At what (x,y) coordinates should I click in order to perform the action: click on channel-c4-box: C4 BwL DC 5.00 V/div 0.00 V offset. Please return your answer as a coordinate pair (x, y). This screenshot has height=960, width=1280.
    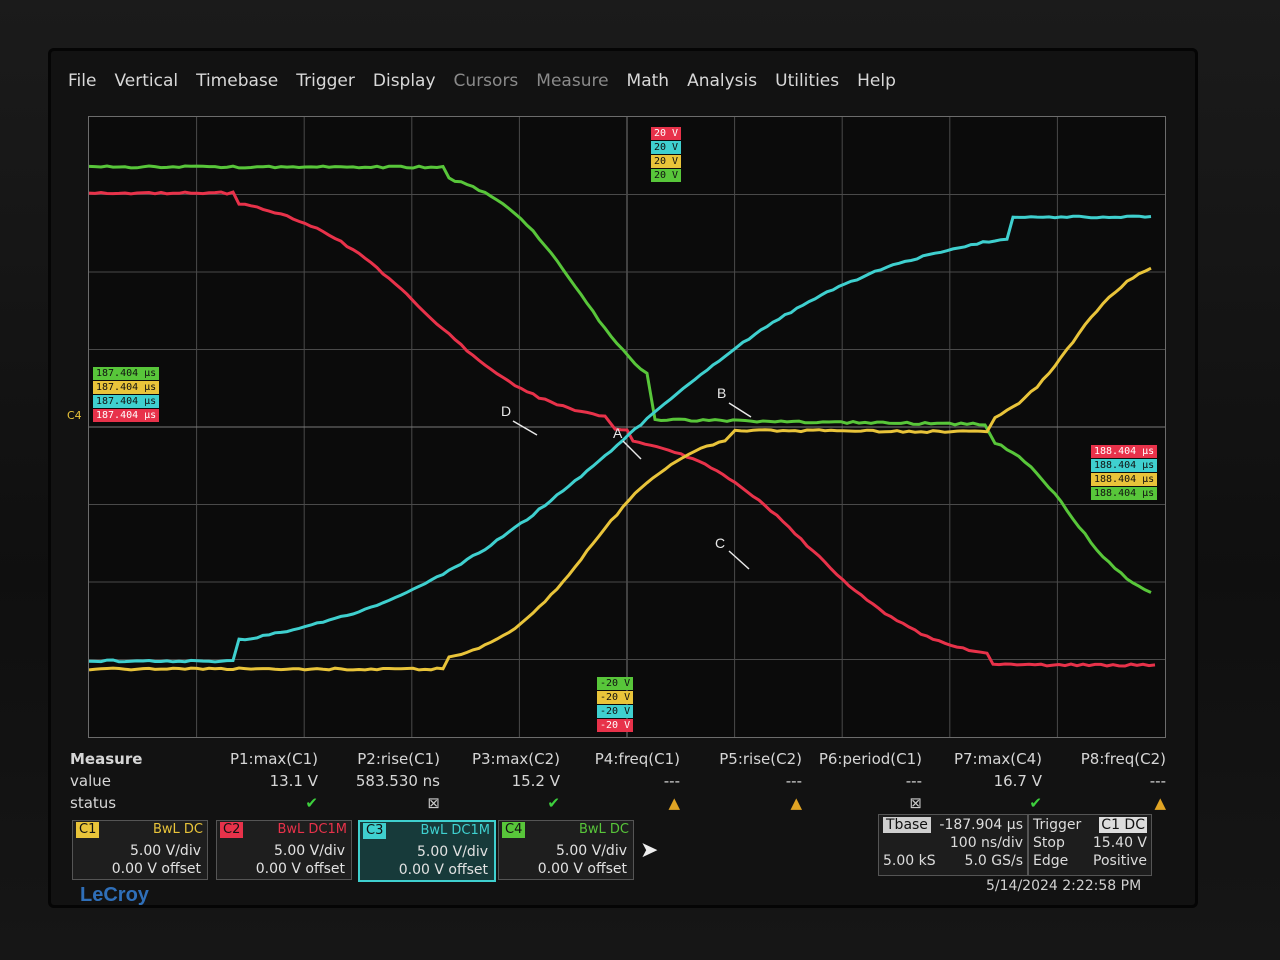
    Looking at the image, I should click on (566, 850).